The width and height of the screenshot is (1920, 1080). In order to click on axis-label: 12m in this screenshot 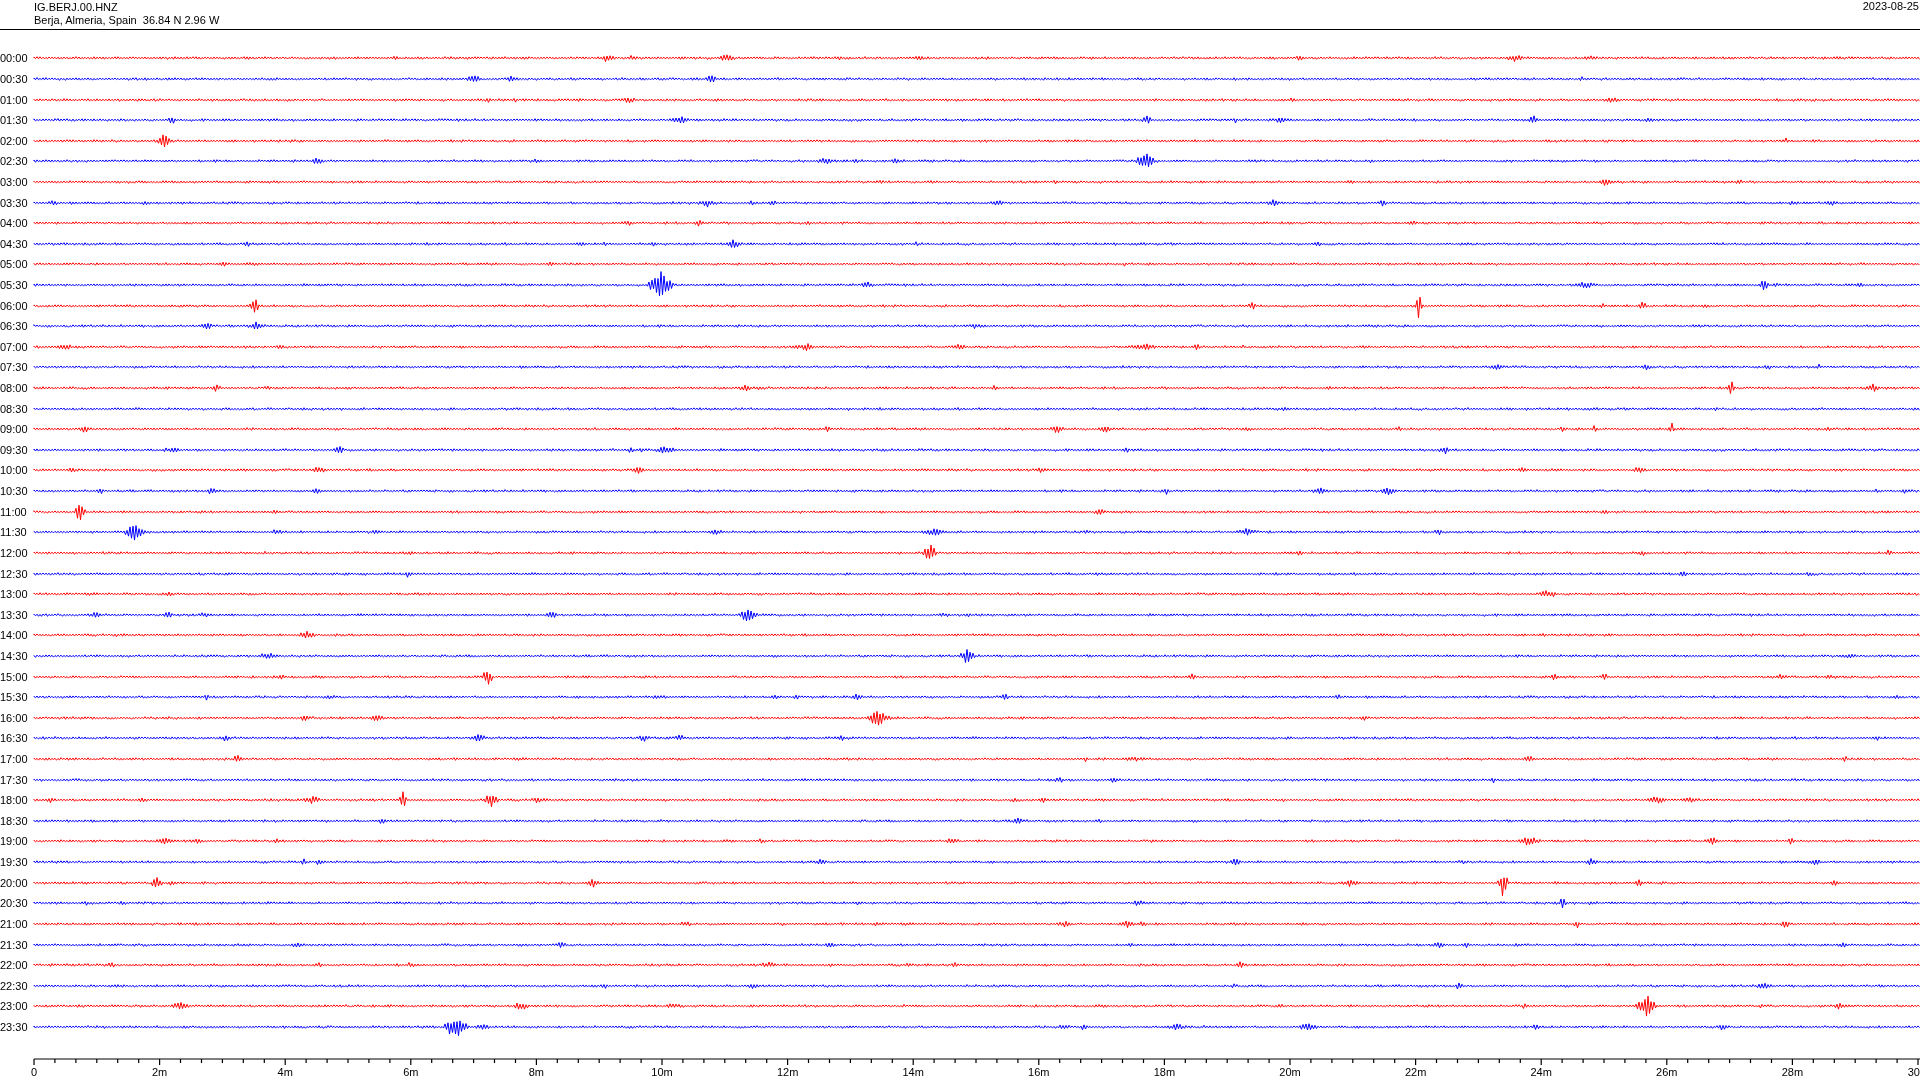, I will do `click(787, 1072)`.